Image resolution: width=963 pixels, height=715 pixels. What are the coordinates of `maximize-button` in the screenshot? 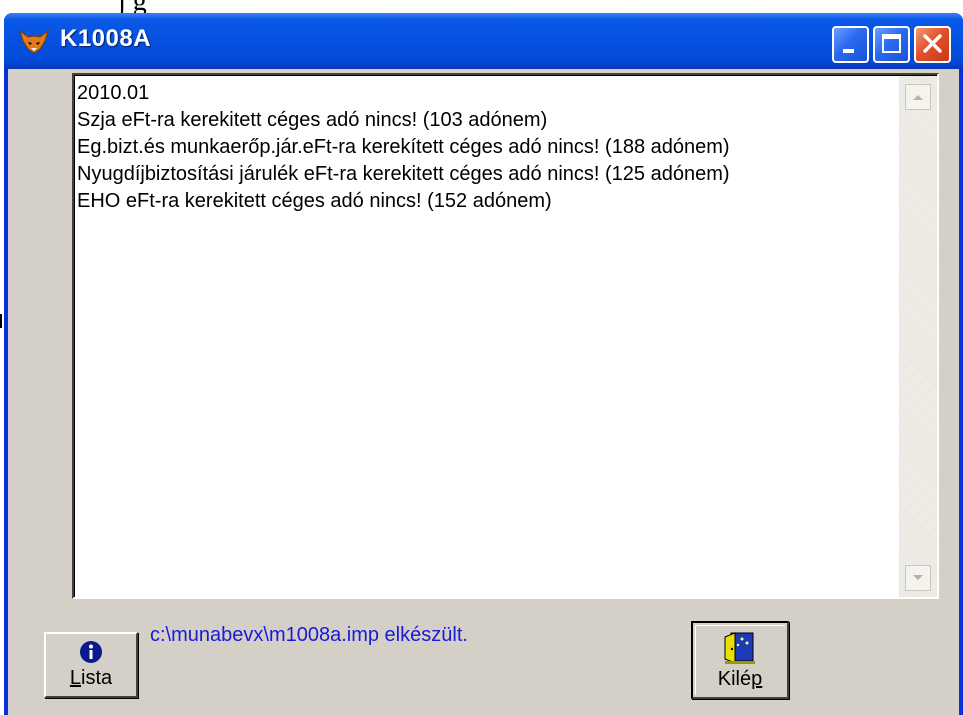 It's located at (891, 44).